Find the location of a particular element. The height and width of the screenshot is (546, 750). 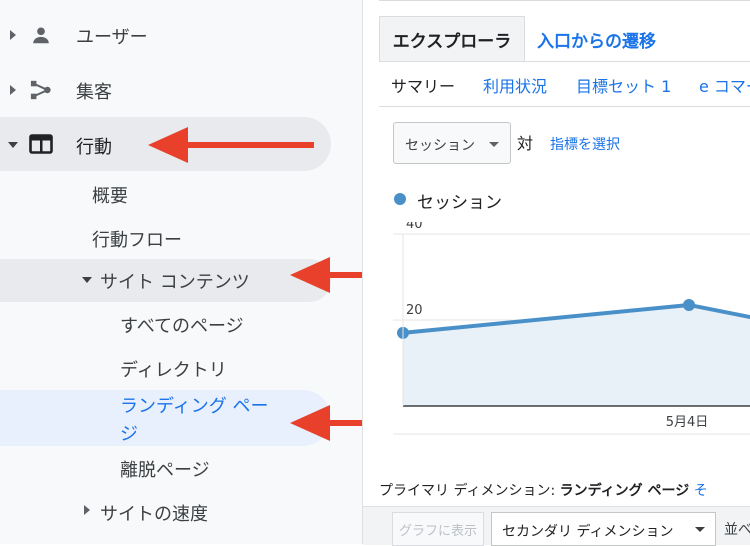

sidebar-item-behavior: 行動 is located at coordinates (94, 146).